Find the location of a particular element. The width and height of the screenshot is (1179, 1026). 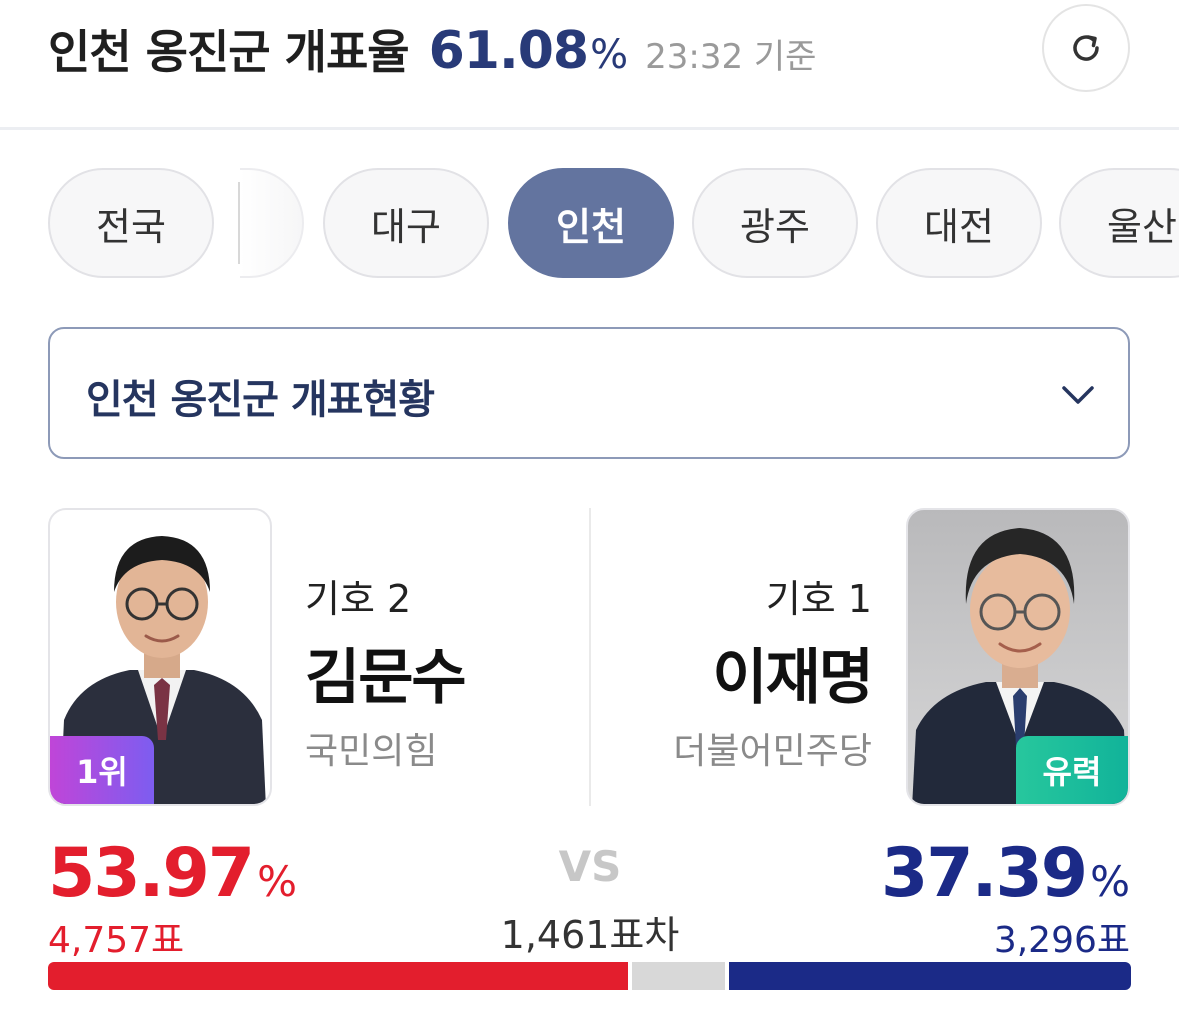

region-tabs: 전국 대구 인천 광주 대전 울산 is located at coordinates (589, 224).